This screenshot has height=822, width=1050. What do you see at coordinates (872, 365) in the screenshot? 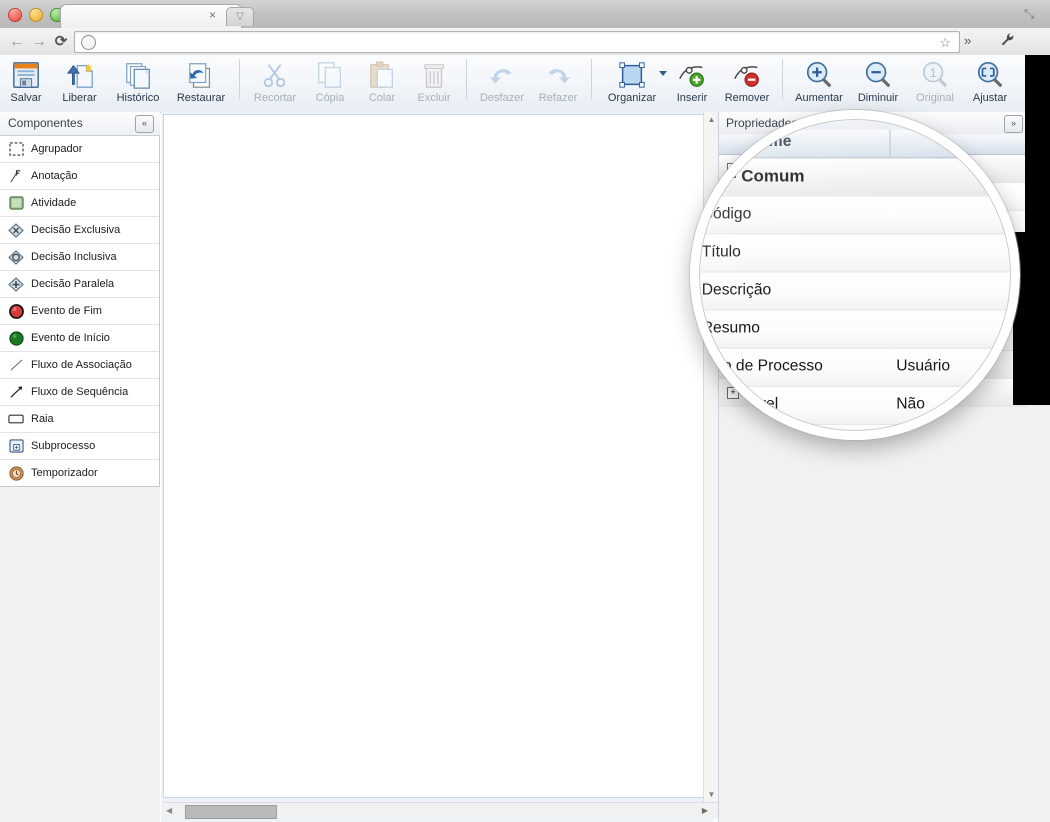
I see `property-group-row: +2 - Documentos do Processo` at bounding box center [872, 365].